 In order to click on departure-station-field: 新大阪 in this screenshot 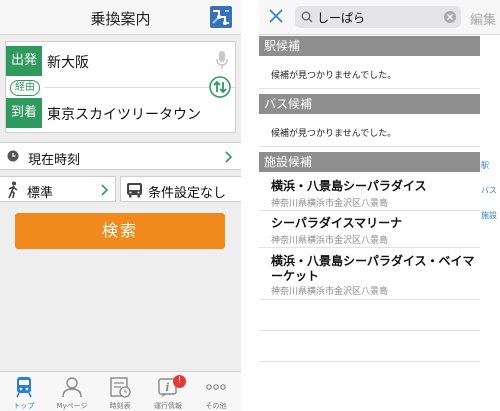, I will do `click(68, 62)`.